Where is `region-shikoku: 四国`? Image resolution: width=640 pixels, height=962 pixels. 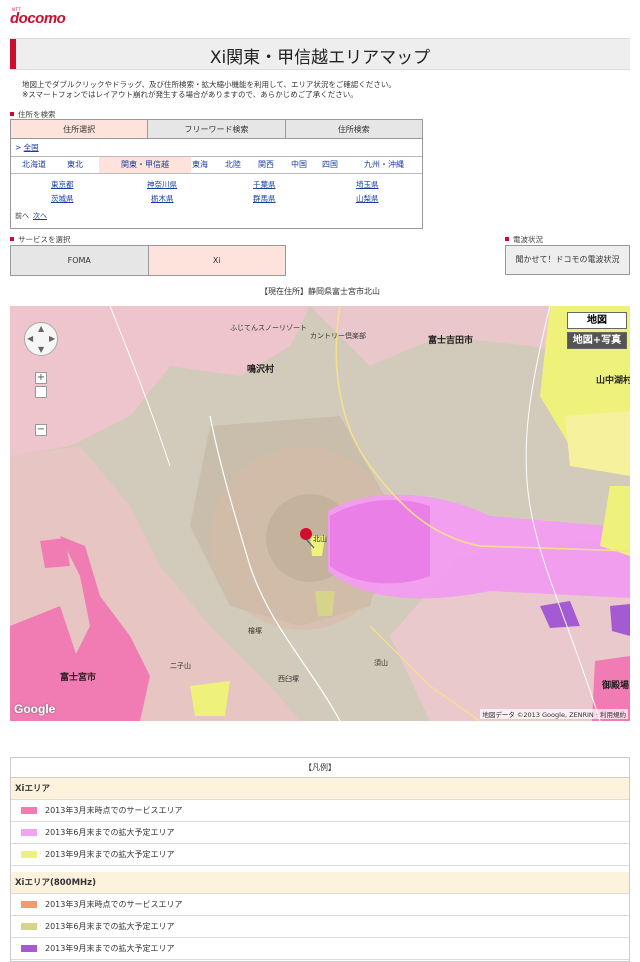 region-shikoku: 四国 is located at coordinates (330, 165).